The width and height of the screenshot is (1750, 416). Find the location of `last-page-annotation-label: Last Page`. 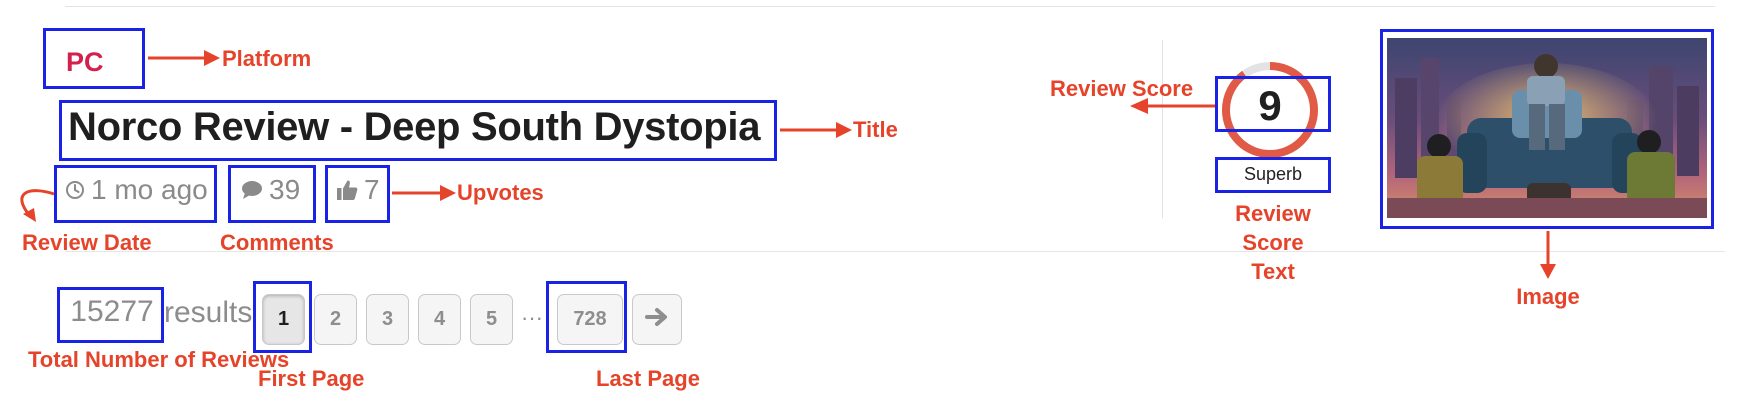

last-page-annotation-label: Last Page is located at coordinates (648, 378).